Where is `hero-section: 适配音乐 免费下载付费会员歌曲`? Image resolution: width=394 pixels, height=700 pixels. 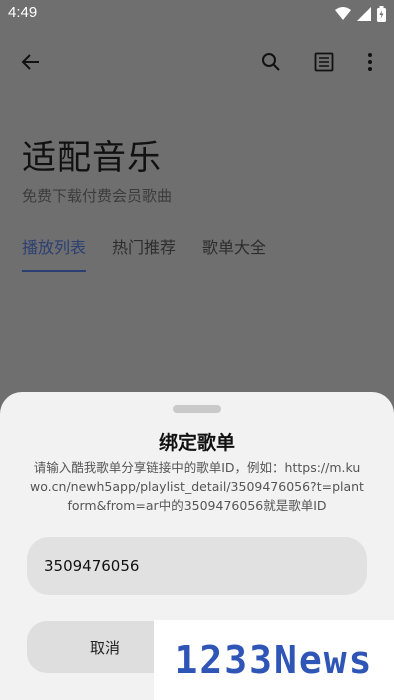 hero-section: 适配音乐 免费下载付费会员歌曲 is located at coordinates (97, 168).